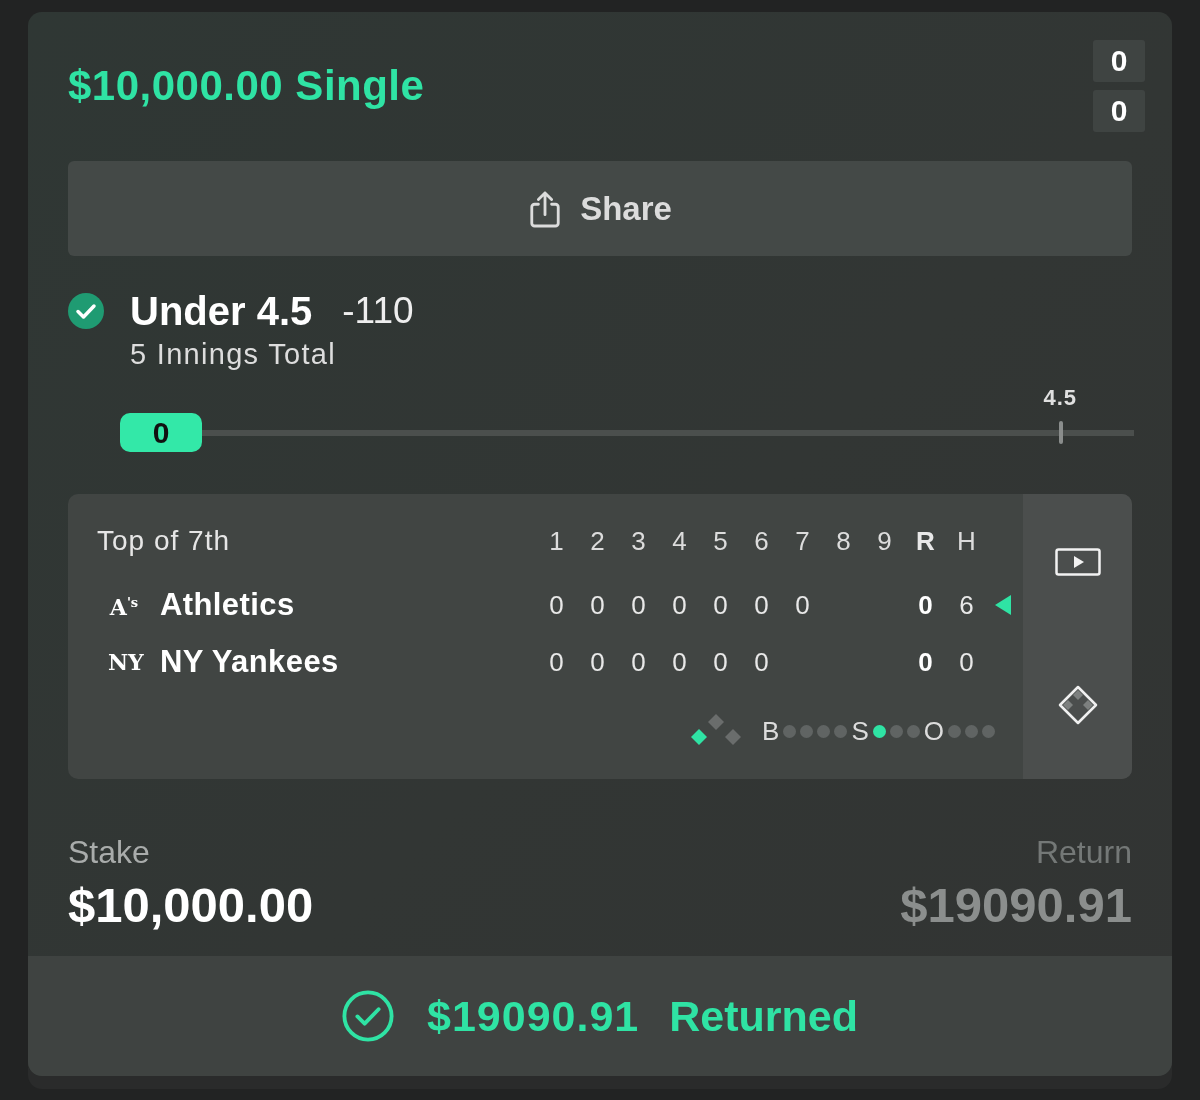 This screenshot has height=1100, width=1200. Describe the element at coordinates (600, 208) in the screenshot. I see `share-button: Share` at that location.